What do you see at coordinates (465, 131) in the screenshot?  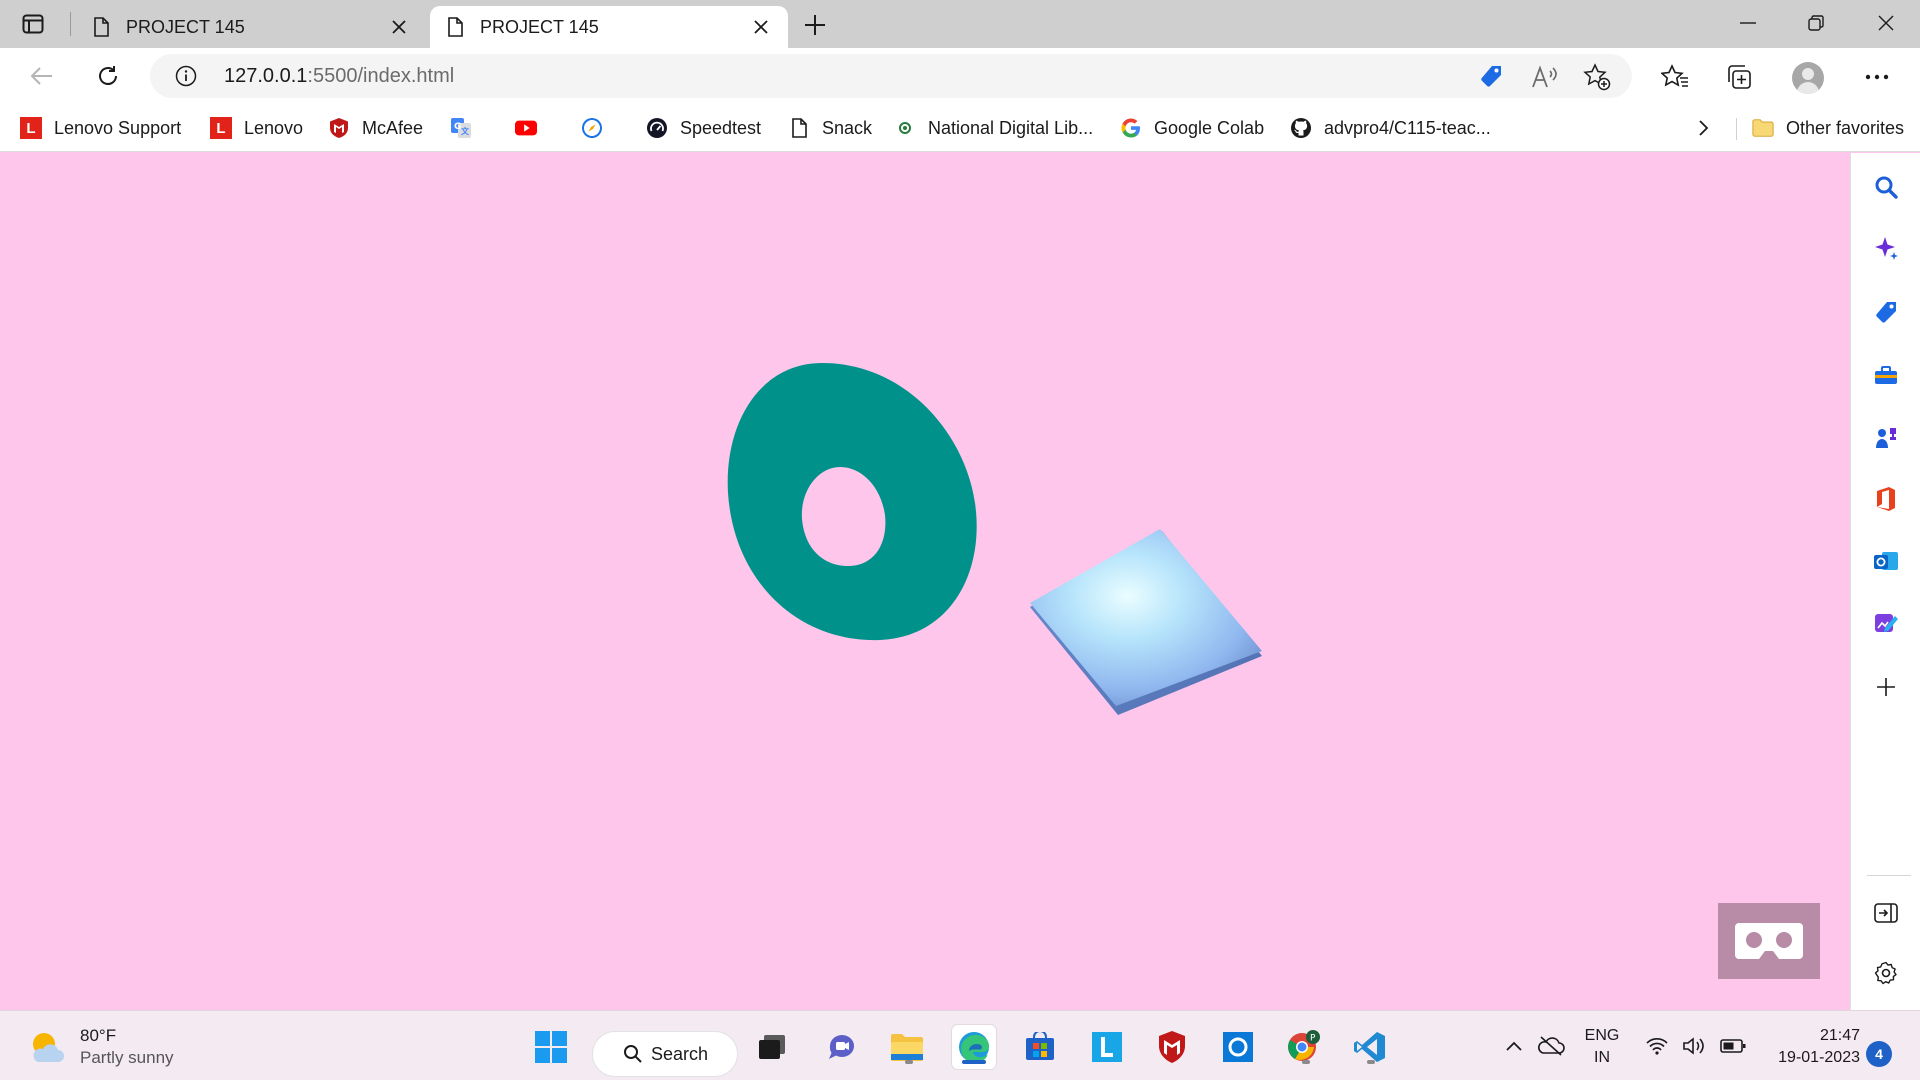 I see `svg-text: 文` at bounding box center [465, 131].